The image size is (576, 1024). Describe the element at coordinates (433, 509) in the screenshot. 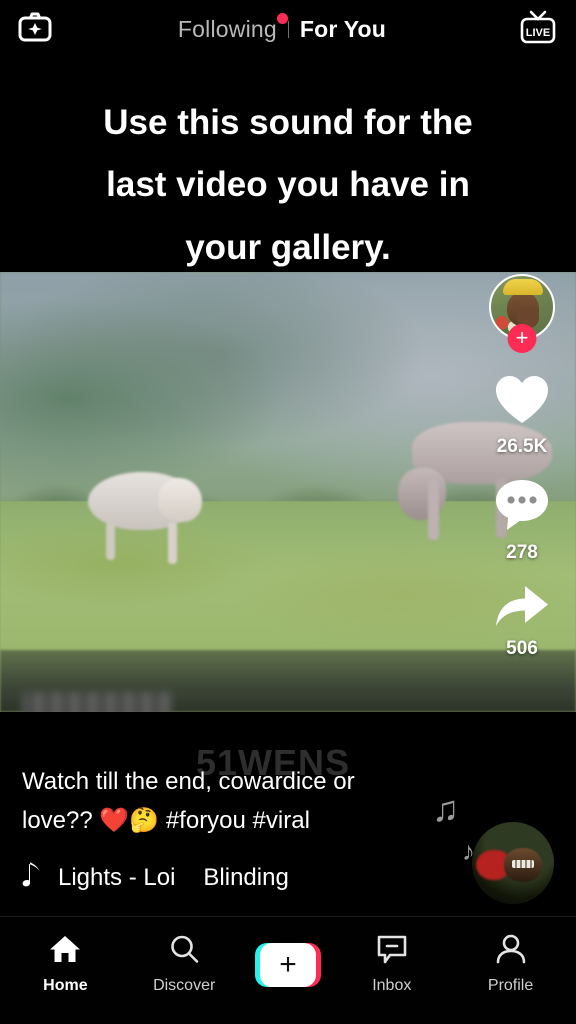

I see `video-cow-leg` at that location.